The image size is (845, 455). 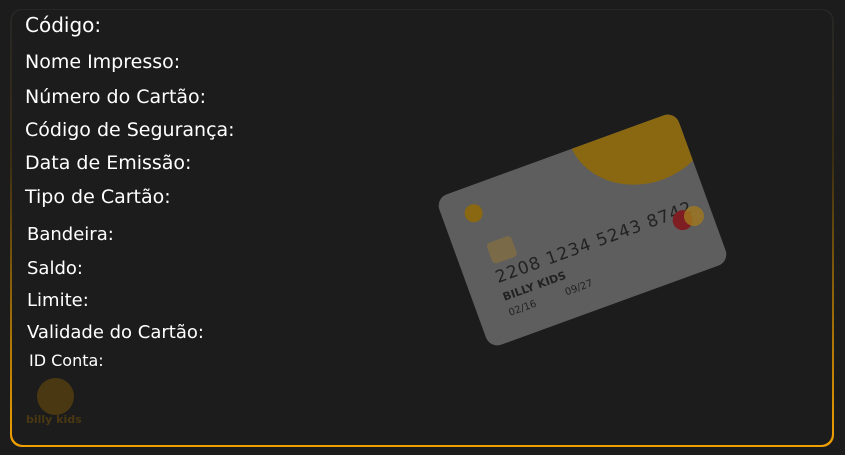 What do you see at coordinates (58, 300) in the screenshot?
I see `field-limite: Limite:` at bounding box center [58, 300].